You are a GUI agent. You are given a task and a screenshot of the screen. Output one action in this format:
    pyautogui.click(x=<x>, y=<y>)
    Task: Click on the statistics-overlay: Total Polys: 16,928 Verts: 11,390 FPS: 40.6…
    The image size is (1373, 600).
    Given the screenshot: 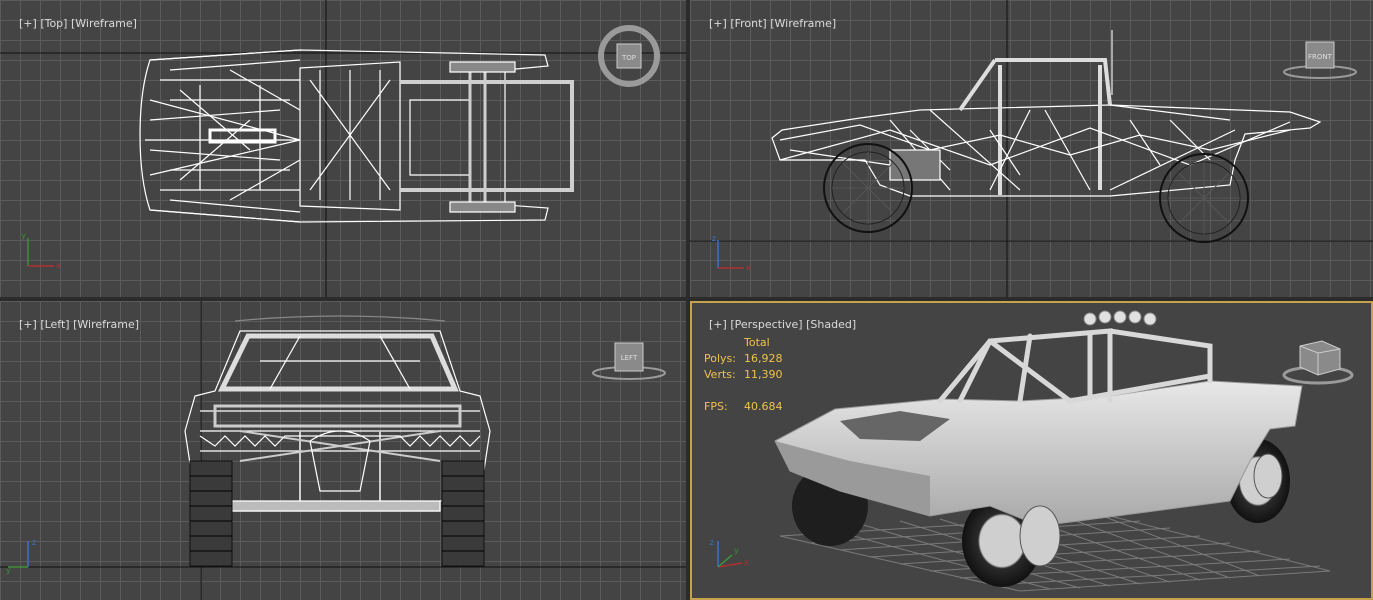 What is the action you would take?
    pyautogui.click(x=743, y=375)
    